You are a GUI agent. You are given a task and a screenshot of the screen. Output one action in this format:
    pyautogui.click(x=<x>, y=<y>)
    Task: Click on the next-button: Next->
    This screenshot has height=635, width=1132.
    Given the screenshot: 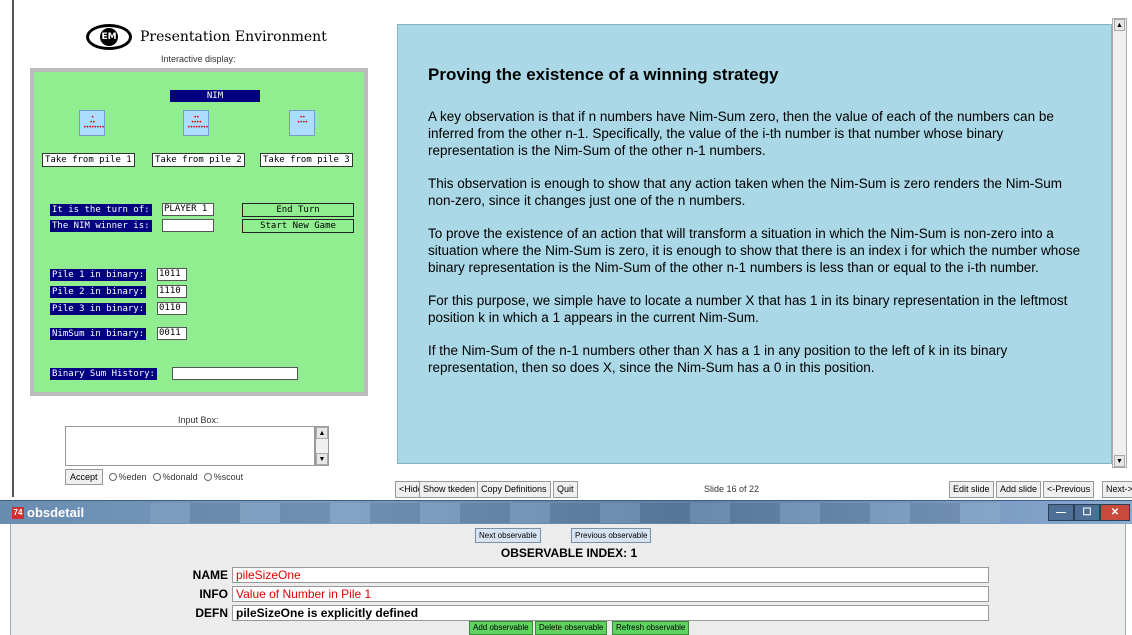 What is the action you would take?
    pyautogui.click(x=1117, y=489)
    